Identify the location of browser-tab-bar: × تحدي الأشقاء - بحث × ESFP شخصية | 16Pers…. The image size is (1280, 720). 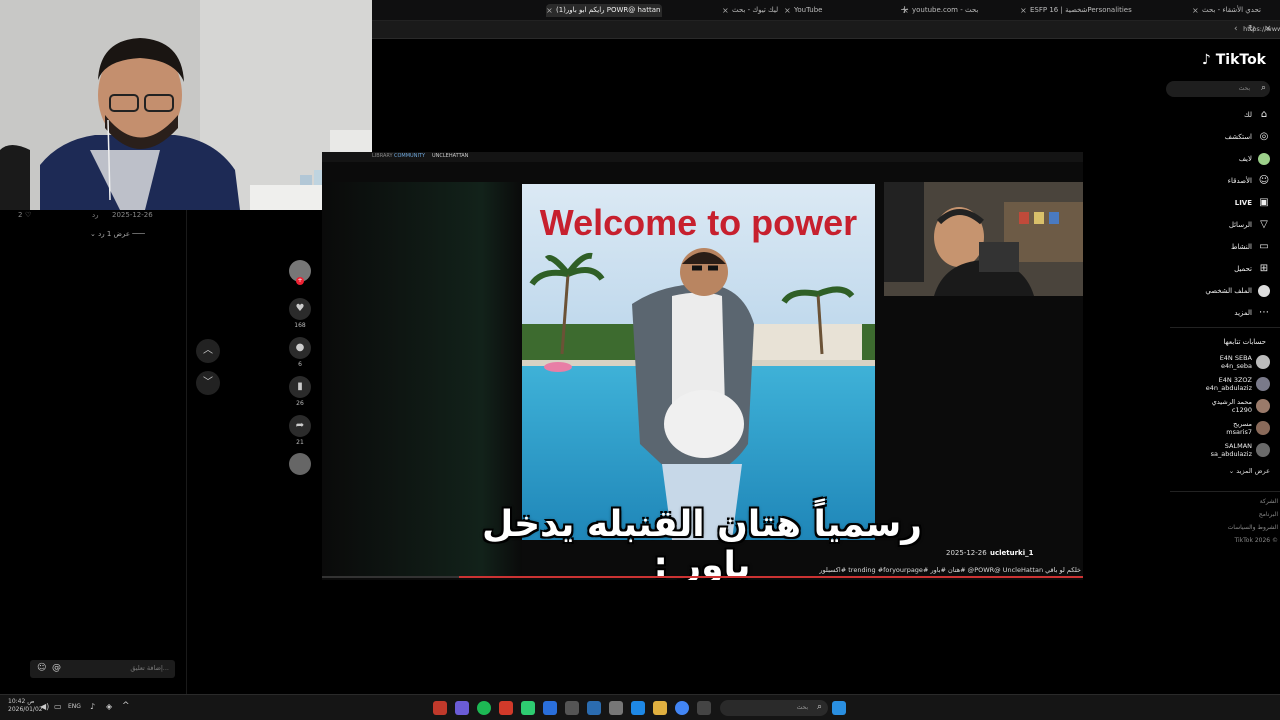
(826, 10).